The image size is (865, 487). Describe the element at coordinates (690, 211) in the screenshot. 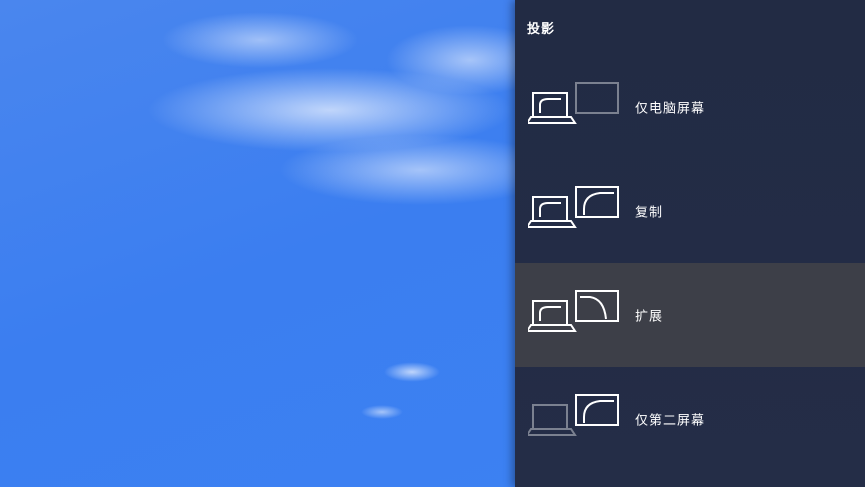

I see `option-duplicate: 复制` at that location.